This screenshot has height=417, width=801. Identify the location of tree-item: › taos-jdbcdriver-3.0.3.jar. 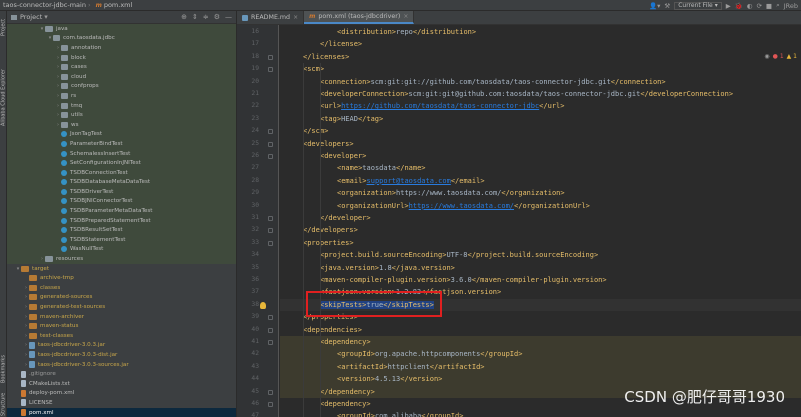
(121, 346).